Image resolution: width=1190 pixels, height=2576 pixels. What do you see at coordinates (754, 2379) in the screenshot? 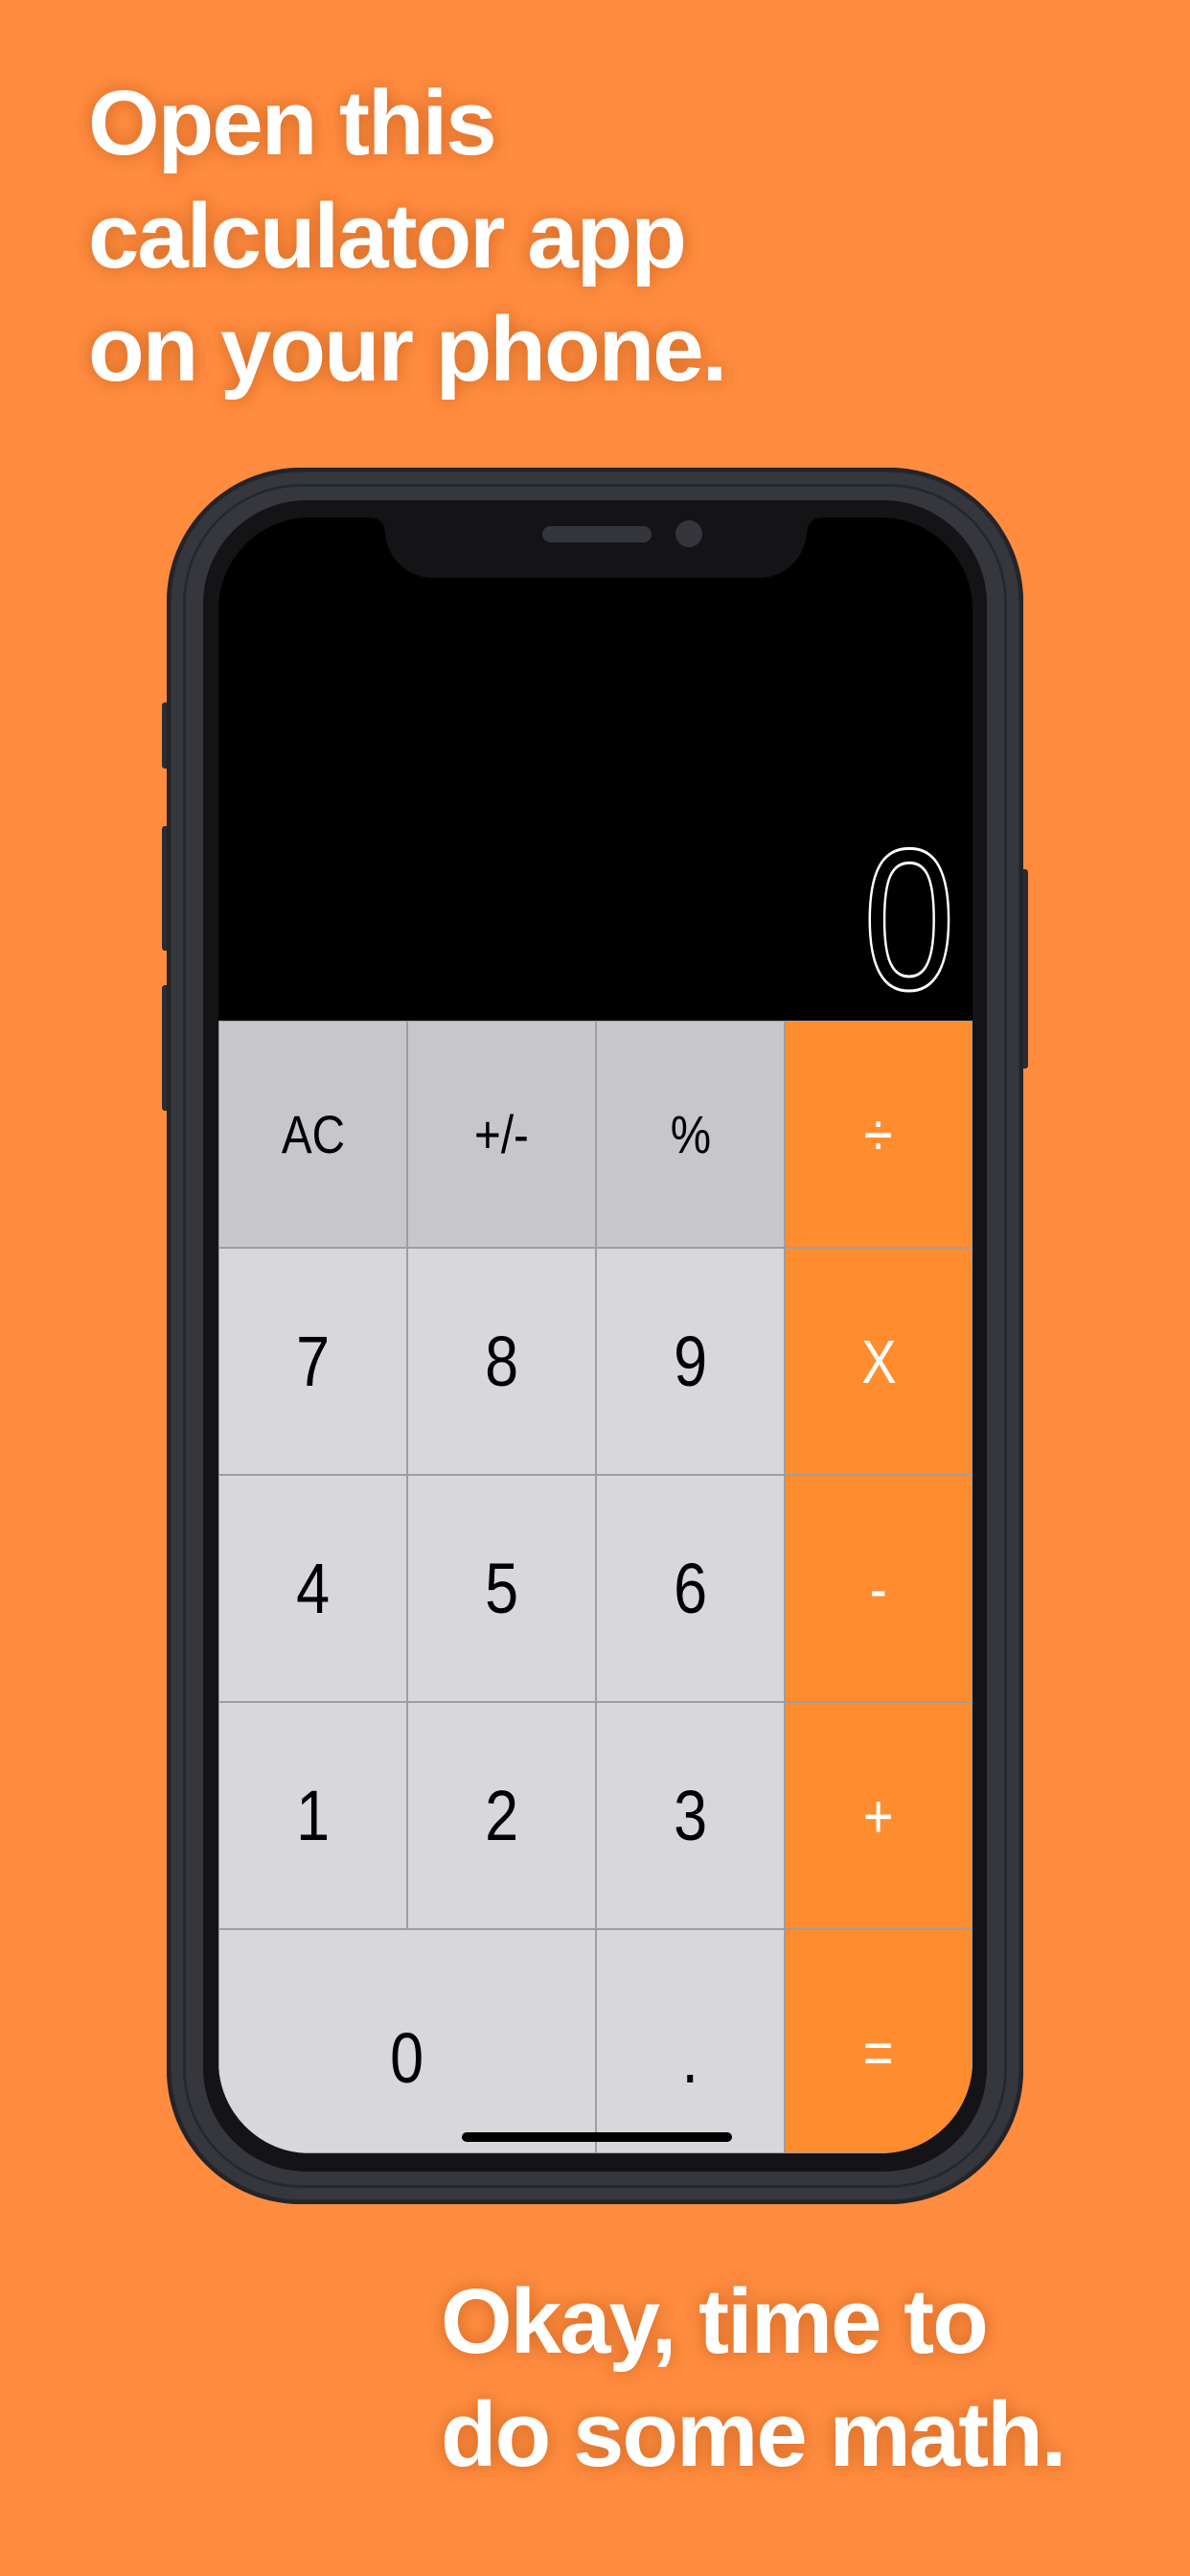
I see `bottom-caption: Okay, time to do some math.` at bounding box center [754, 2379].